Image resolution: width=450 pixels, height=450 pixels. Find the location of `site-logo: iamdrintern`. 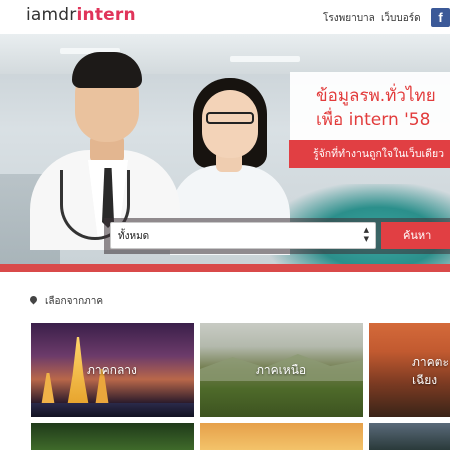

site-logo: iamdrintern is located at coordinates (81, 15).